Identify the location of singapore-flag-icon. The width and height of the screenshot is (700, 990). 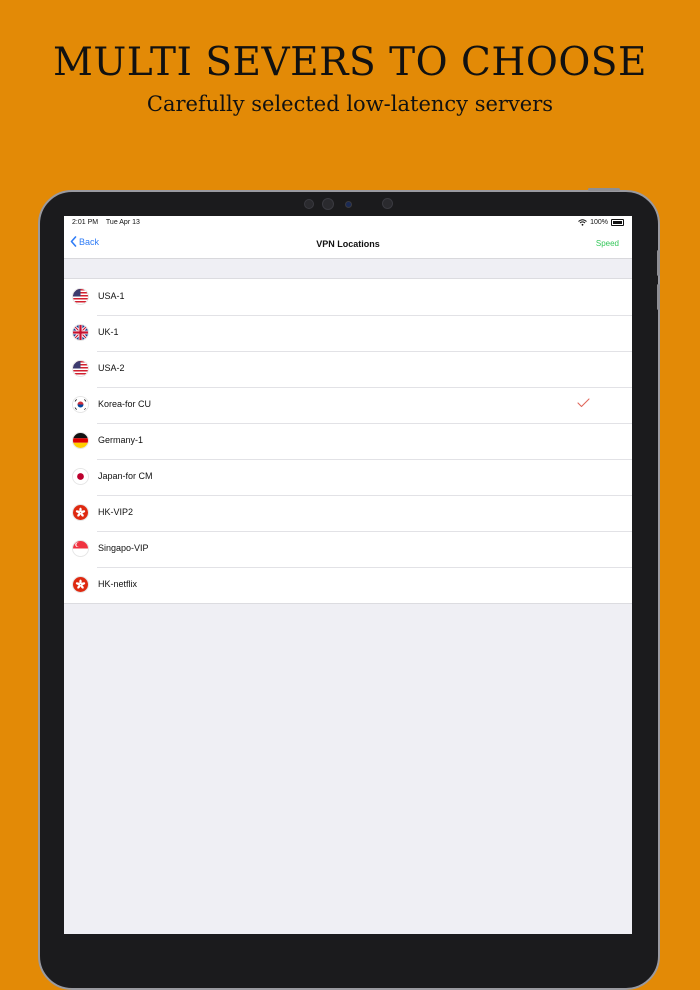
(80, 548).